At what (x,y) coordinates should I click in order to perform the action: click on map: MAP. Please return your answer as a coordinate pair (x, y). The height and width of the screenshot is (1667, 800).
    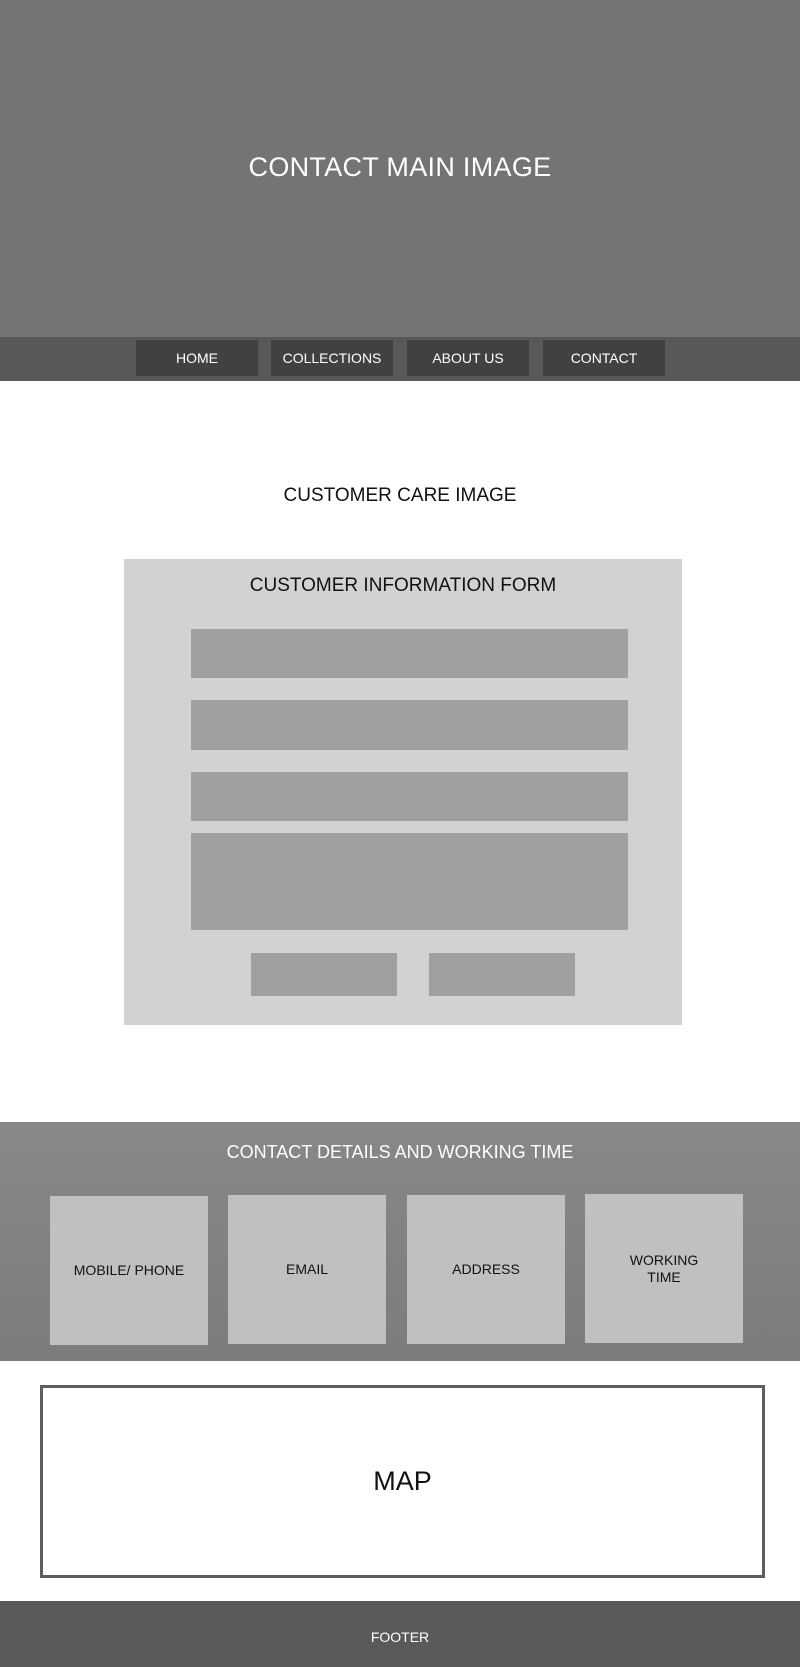
    Looking at the image, I should click on (402, 1481).